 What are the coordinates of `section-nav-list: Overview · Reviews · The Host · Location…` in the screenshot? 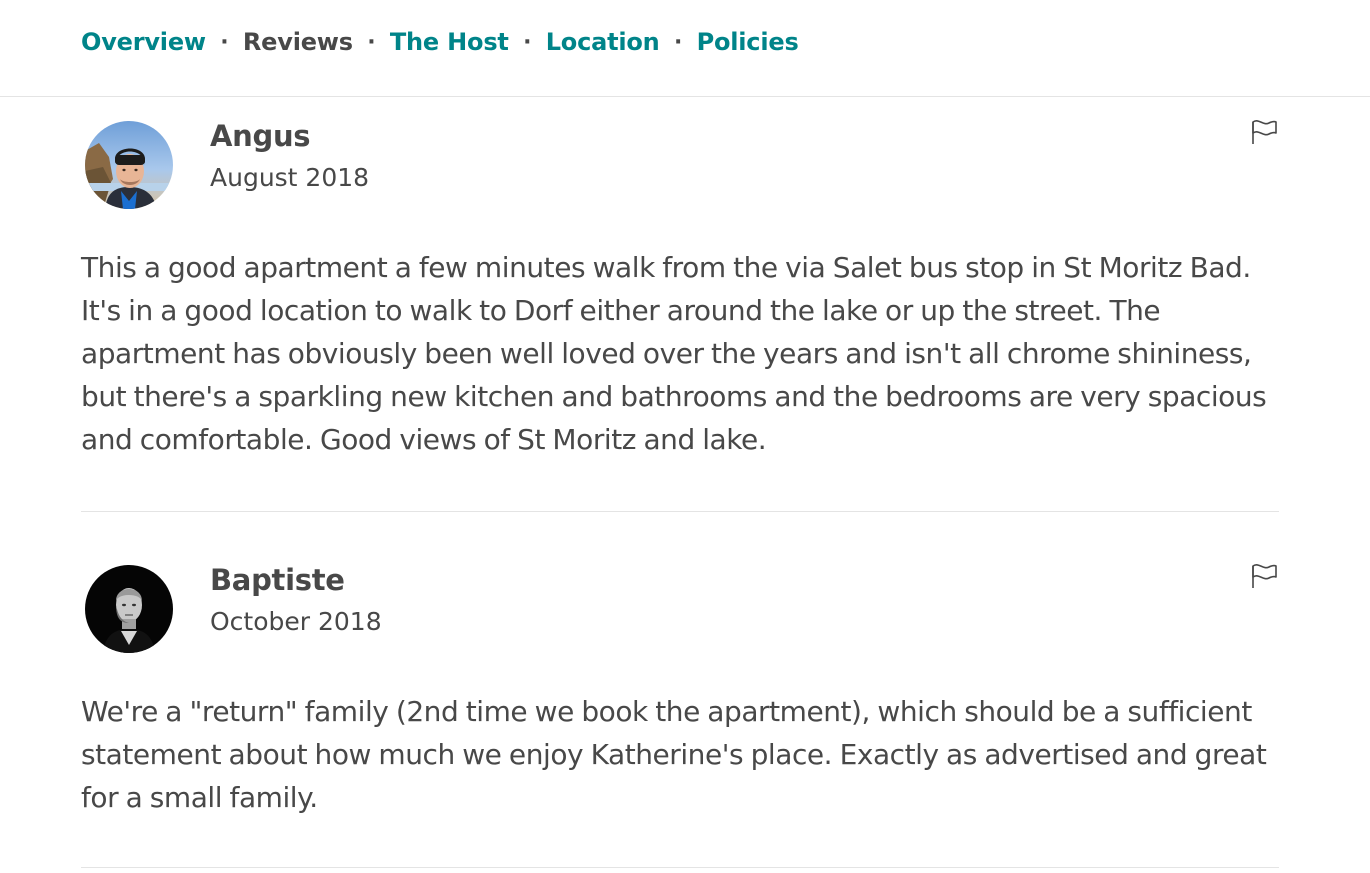 It's located at (440, 42).